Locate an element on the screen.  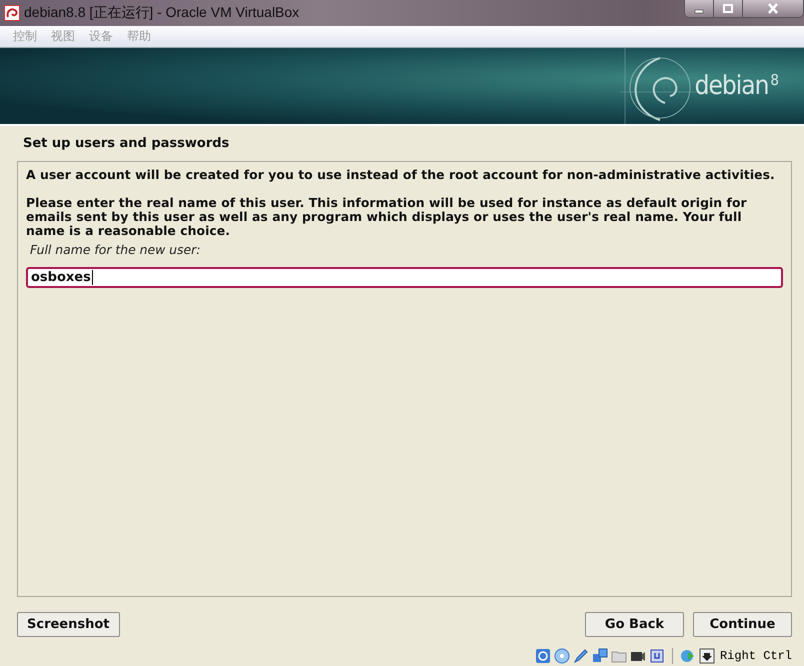
window-title: debian8.8 [正在运行] - Oracle VM VirtualBox is located at coordinates (162, 13).